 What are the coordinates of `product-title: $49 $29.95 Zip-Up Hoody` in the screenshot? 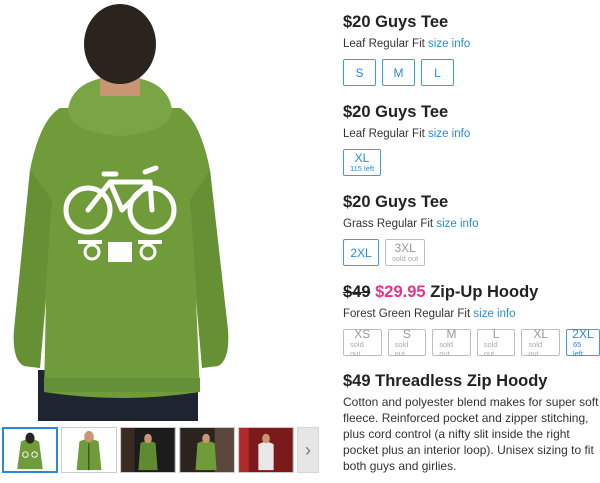 It's located at (471, 292).